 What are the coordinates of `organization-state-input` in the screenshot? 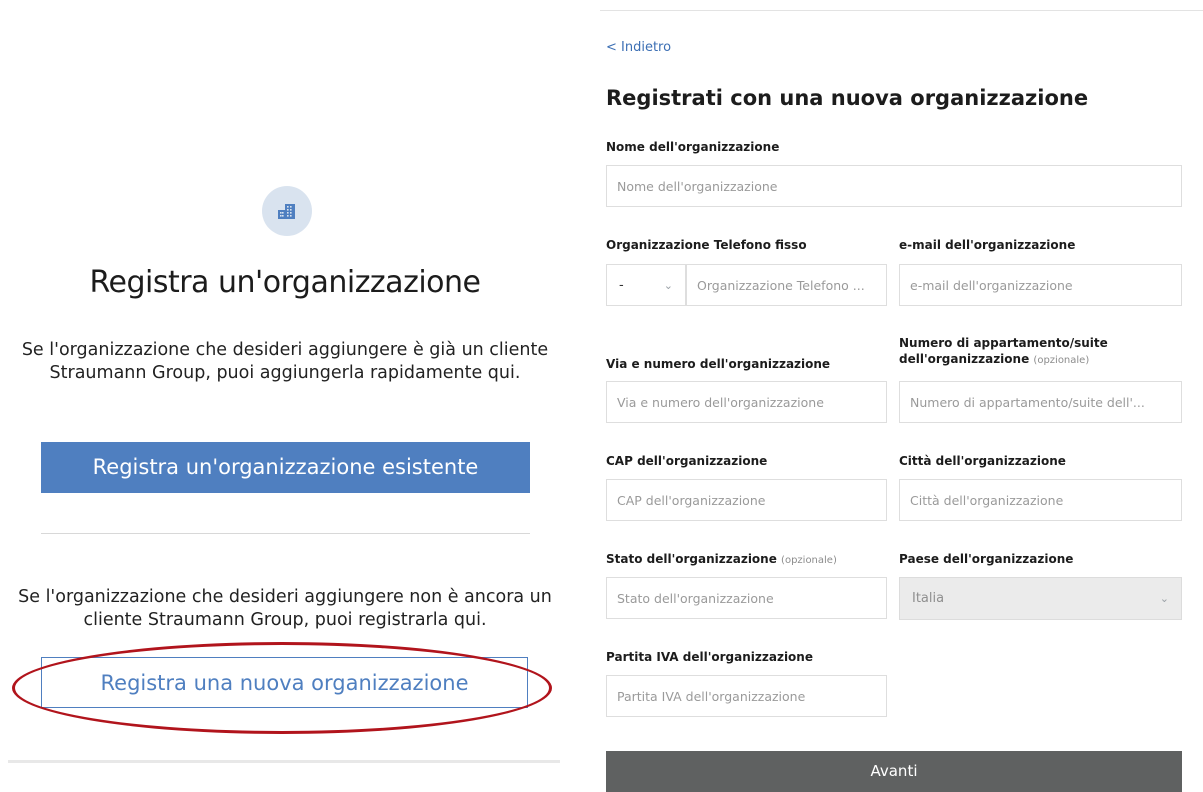 It's located at (746, 598).